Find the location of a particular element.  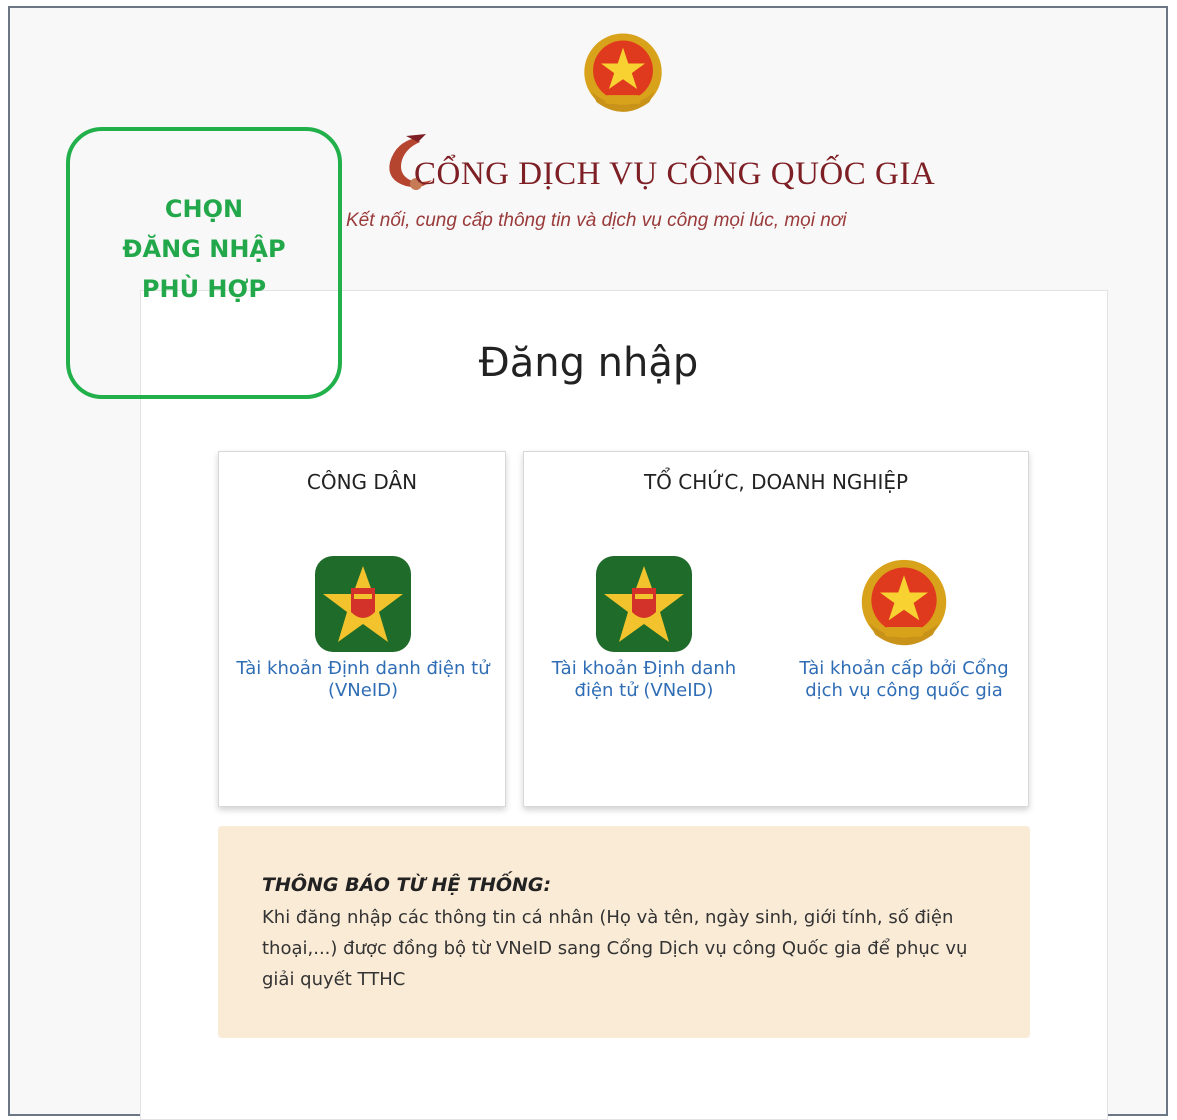

annotation-callout: CHỌN ĐĂNG NHẬP PHÙ HỢP is located at coordinates (204, 263).